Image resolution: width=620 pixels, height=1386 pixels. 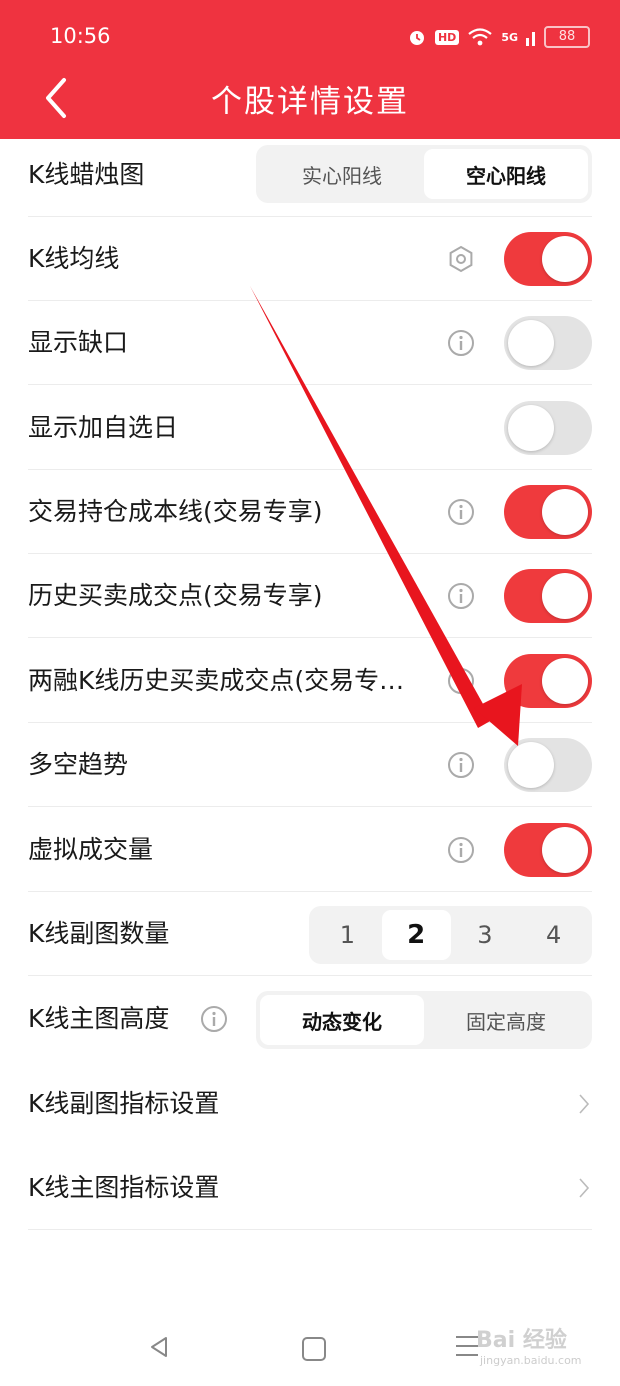 I want to click on watermark: Bai 经验, so click(x=521, y=1340).